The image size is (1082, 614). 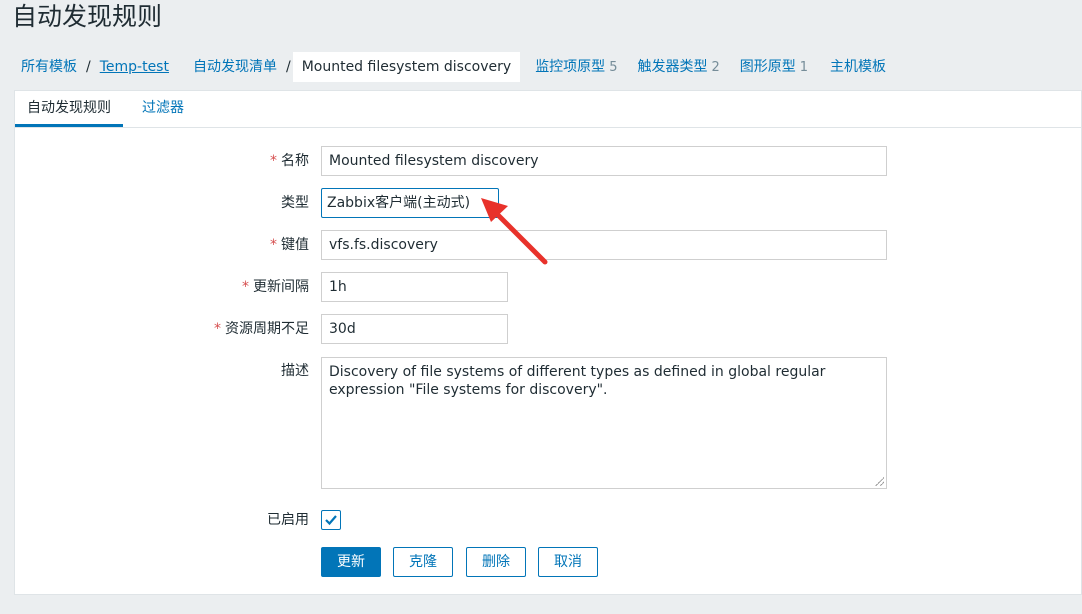 I want to click on clone-button: 克隆, so click(x=423, y=562).